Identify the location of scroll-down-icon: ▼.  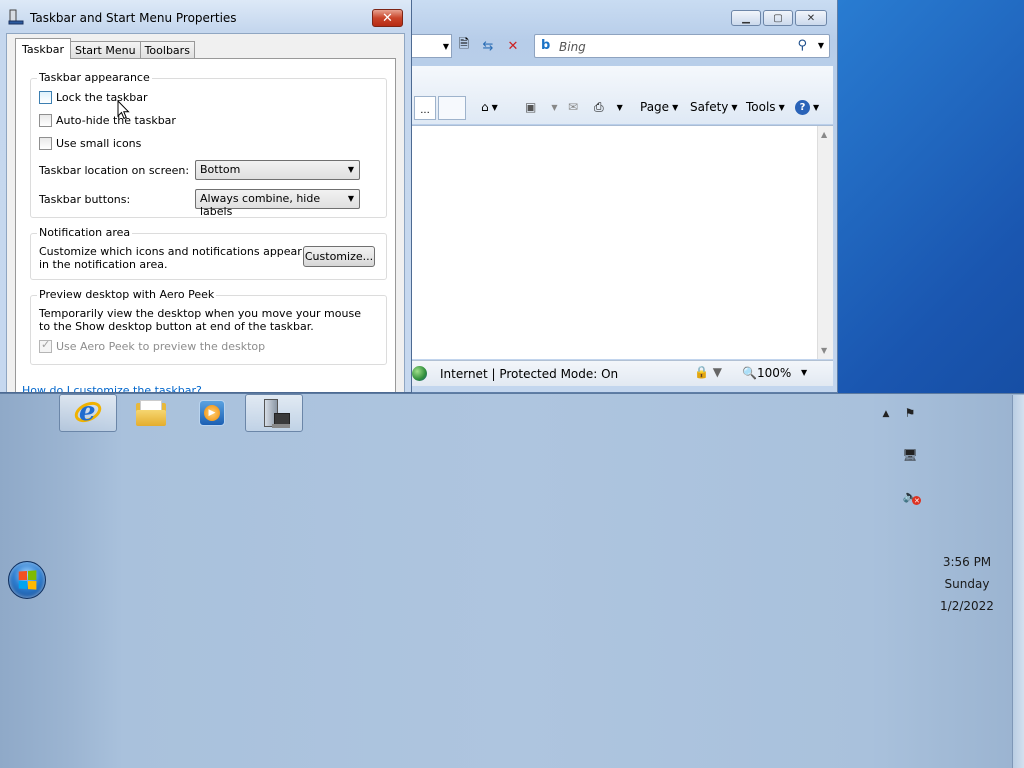
(824, 350).